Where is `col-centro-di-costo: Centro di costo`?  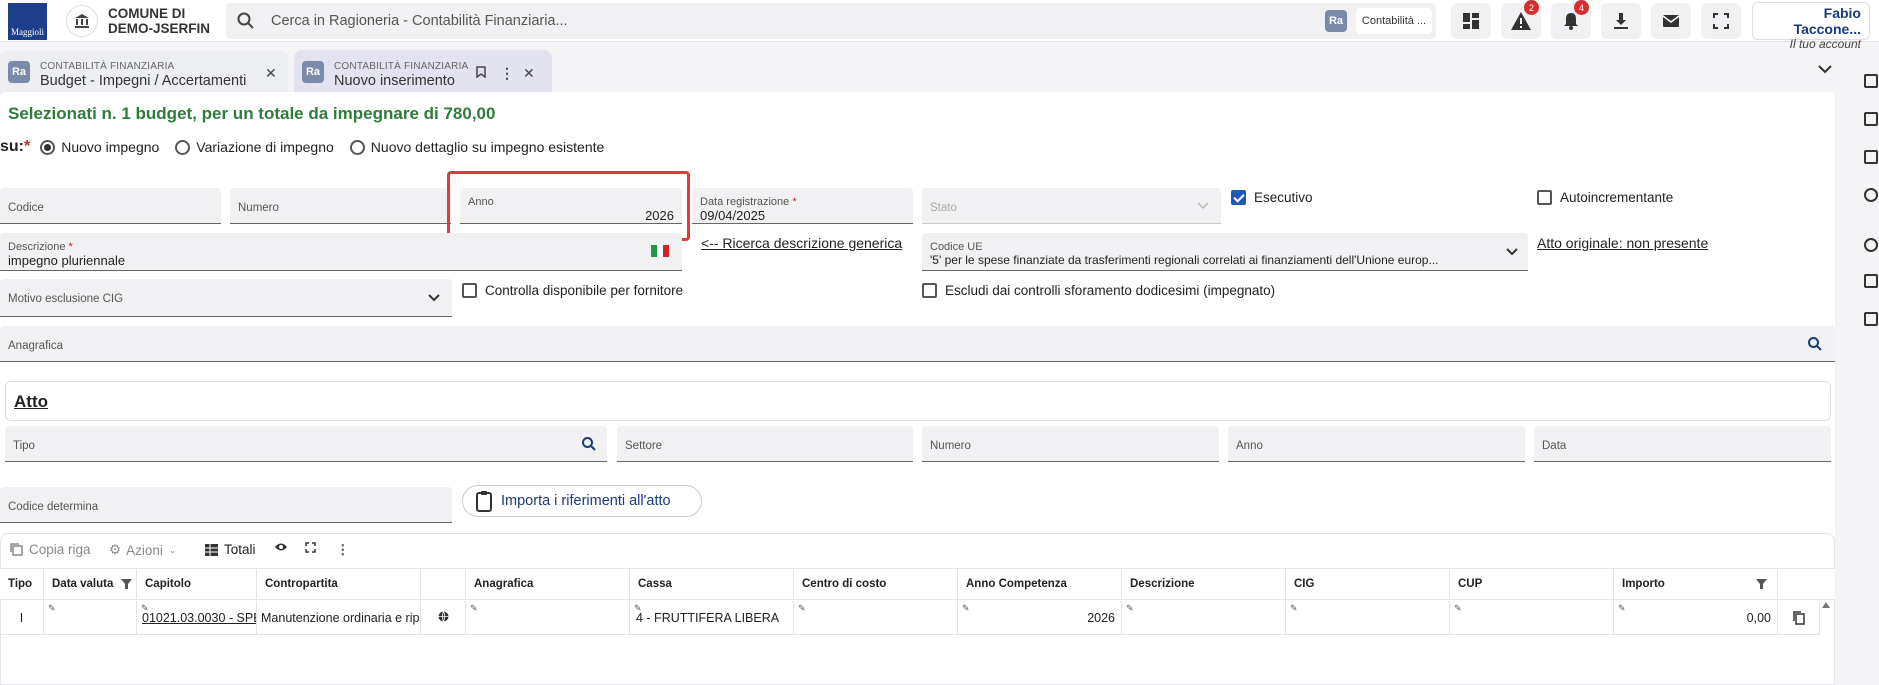 col-centro-di-costo: Centro di costo is located at coordinates (876, 584).